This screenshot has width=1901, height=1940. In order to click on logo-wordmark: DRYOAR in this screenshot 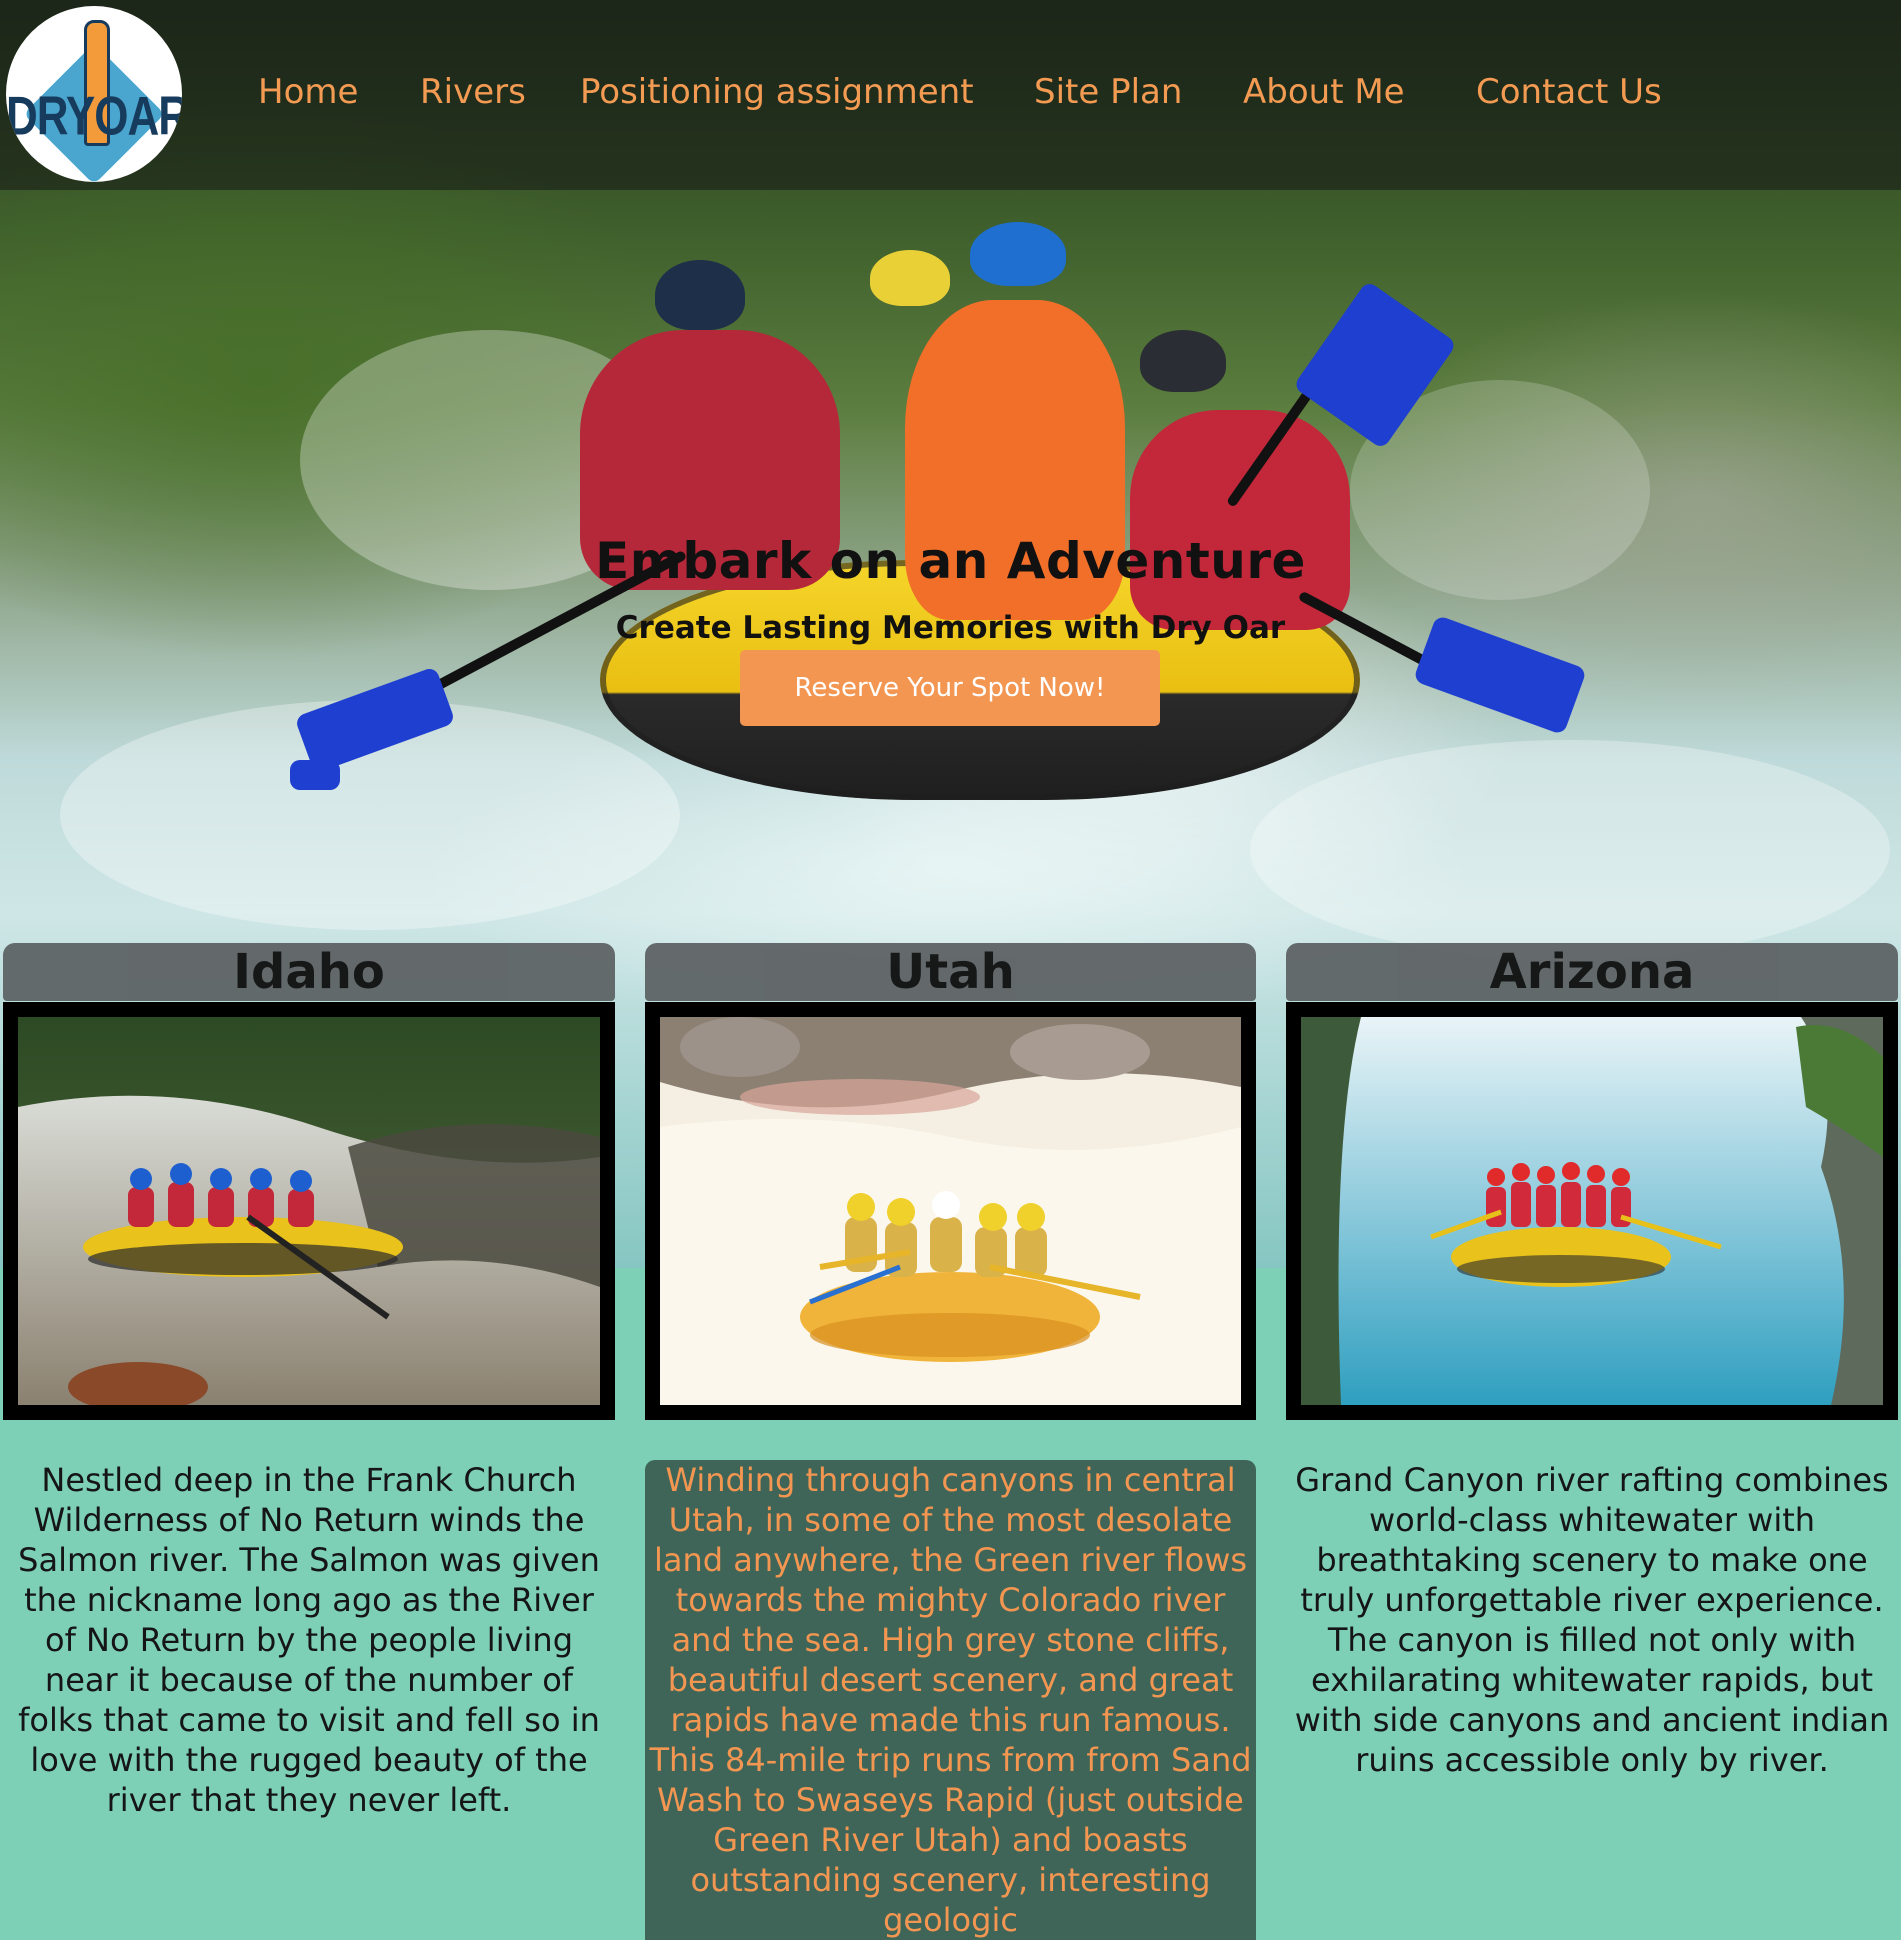, I will do `click(94, 116)`.